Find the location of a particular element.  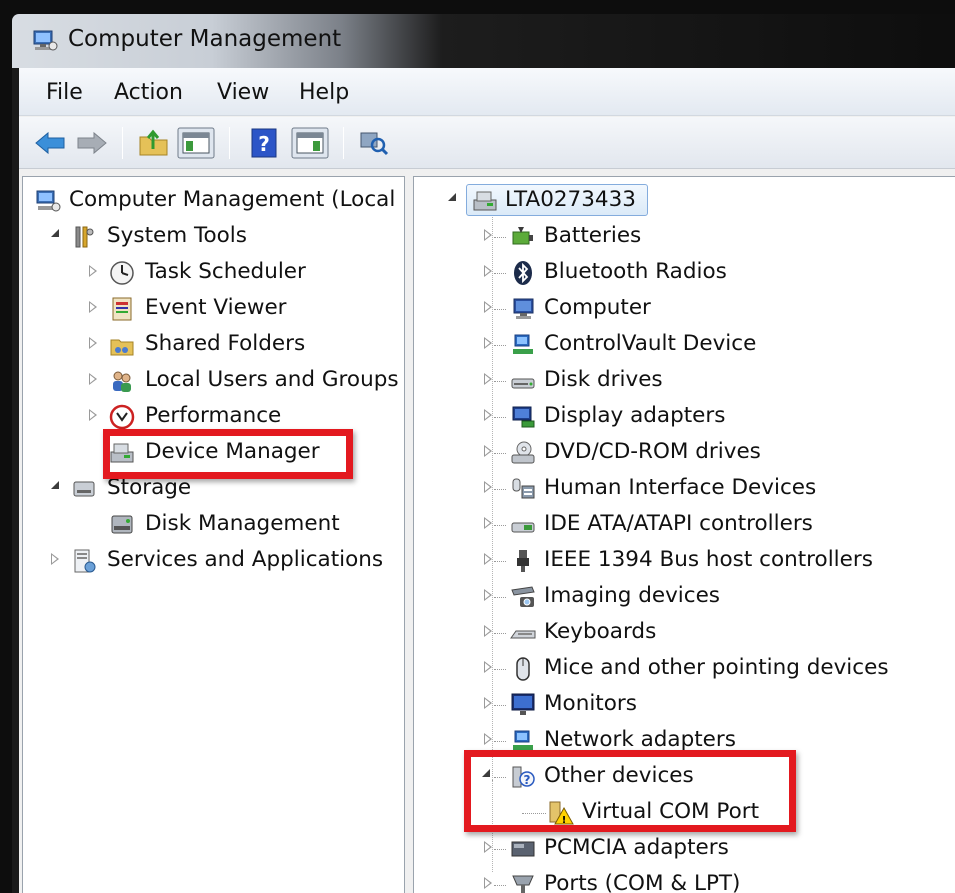

up-folder-icon is located at coordinates (154, 143).